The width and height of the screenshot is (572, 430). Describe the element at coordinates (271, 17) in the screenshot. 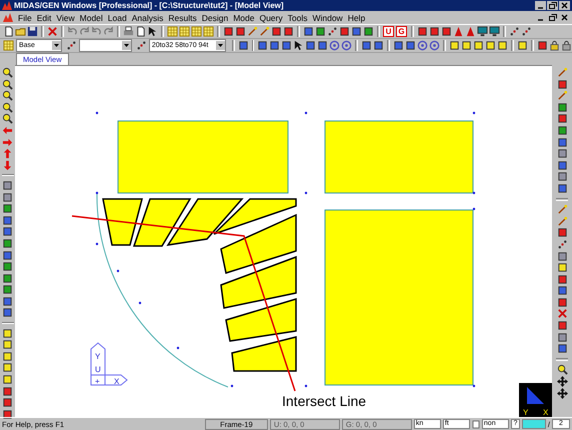

I see `menu-item: Query` at that location.